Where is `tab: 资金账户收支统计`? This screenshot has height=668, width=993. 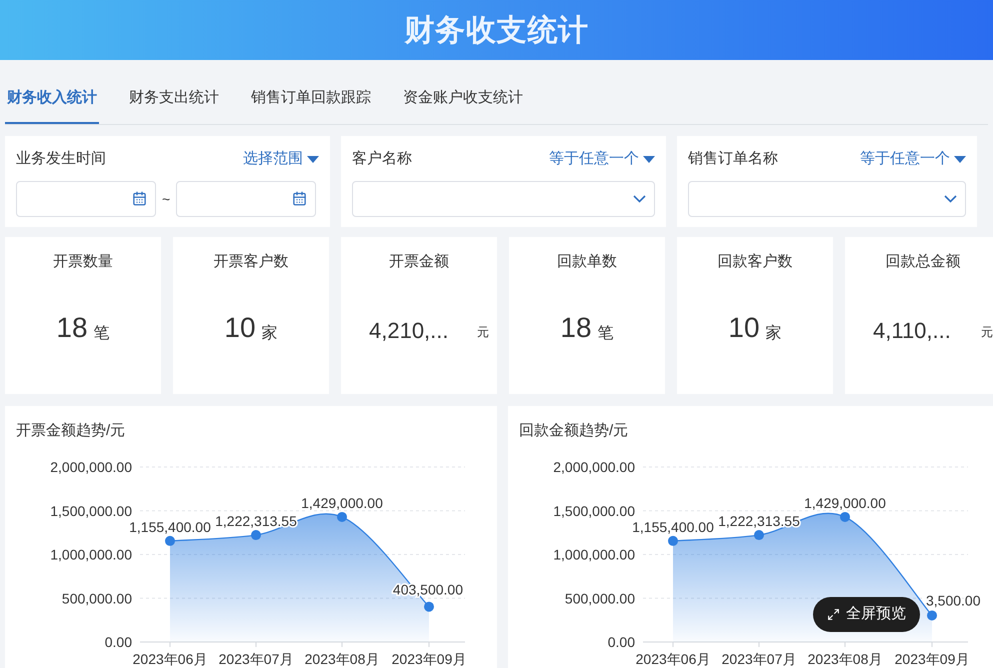
tab: 资金账户收支统计 is located at coordinates (463, 99).